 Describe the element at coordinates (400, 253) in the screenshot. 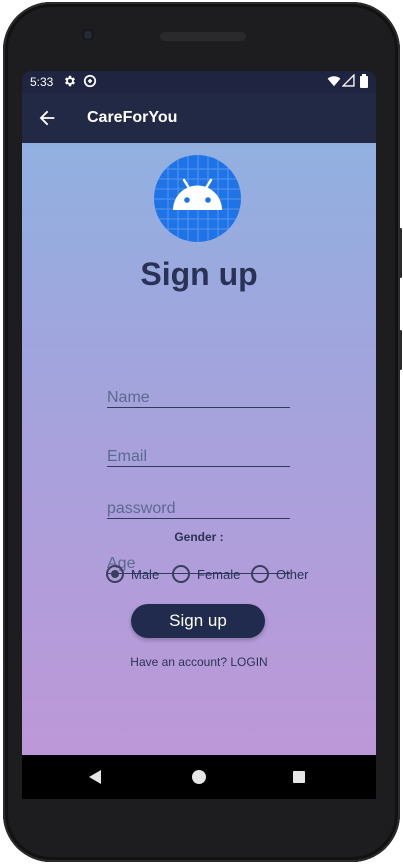

I see `volume-button` at that location.